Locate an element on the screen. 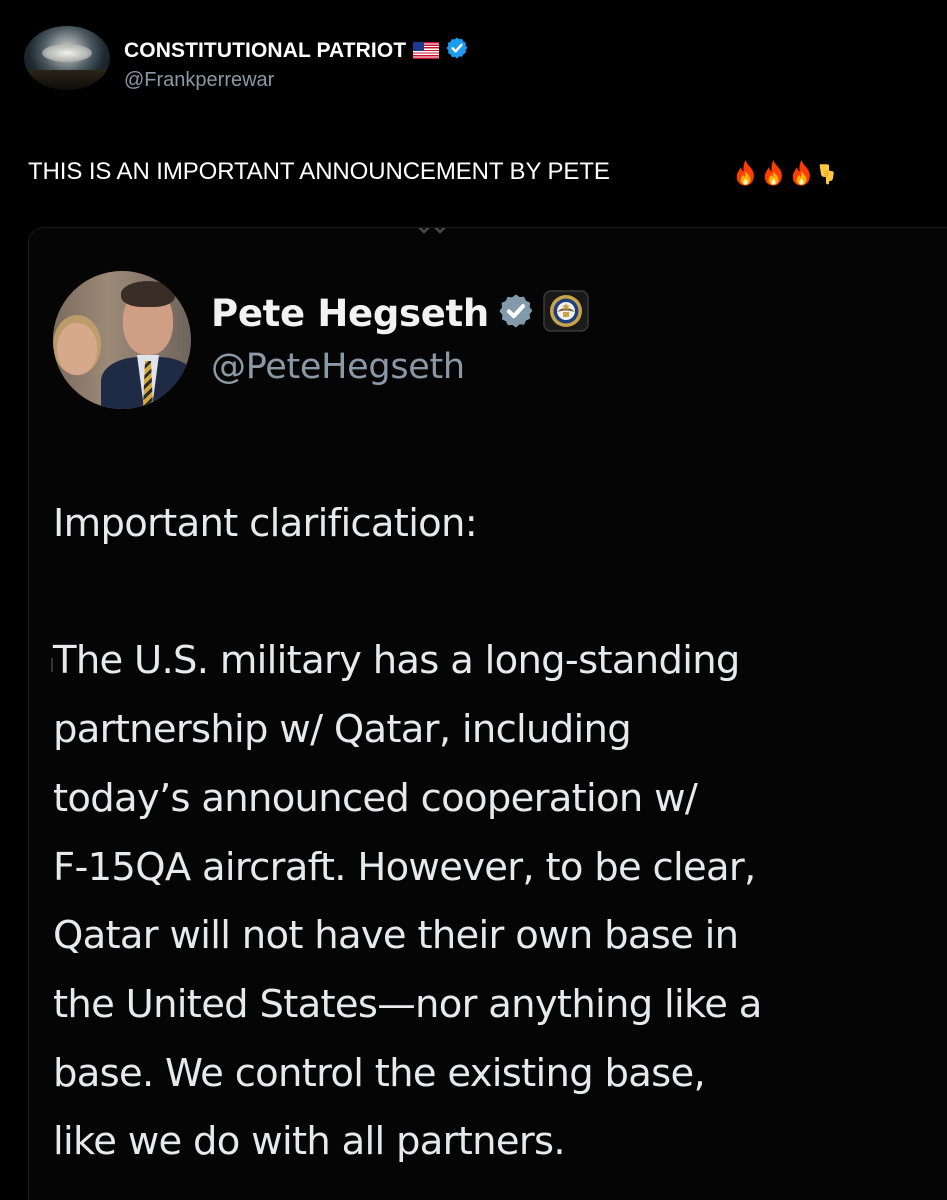 This screenshot has width=947, height=1200. outer-author-handle: @Frankperrewar is located at coordinates (199, 80).